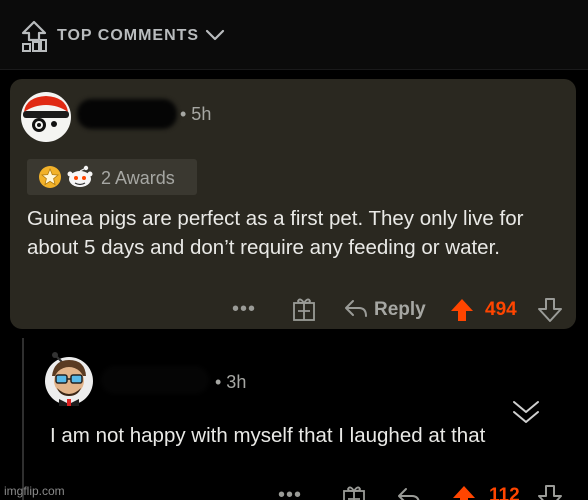 This screenshot has height=500, width=588. I want to click on watermark: imgflip.com, so click(34, 491).